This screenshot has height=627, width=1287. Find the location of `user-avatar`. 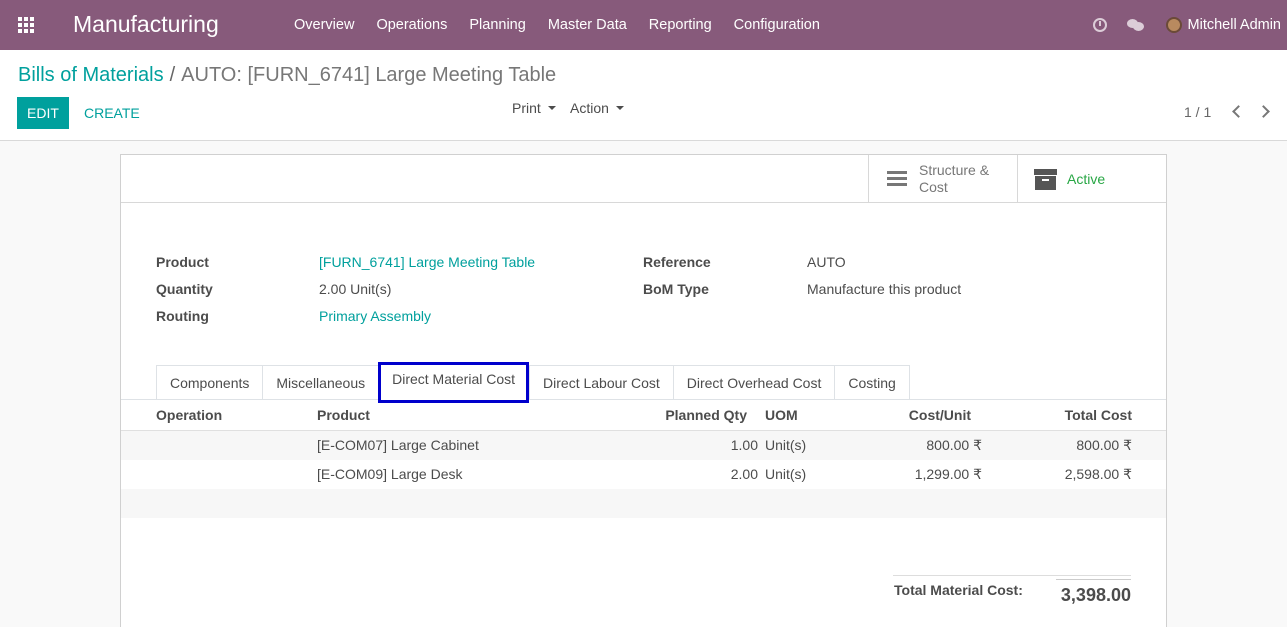

user-avatar is located at coordinates (1173, 25).